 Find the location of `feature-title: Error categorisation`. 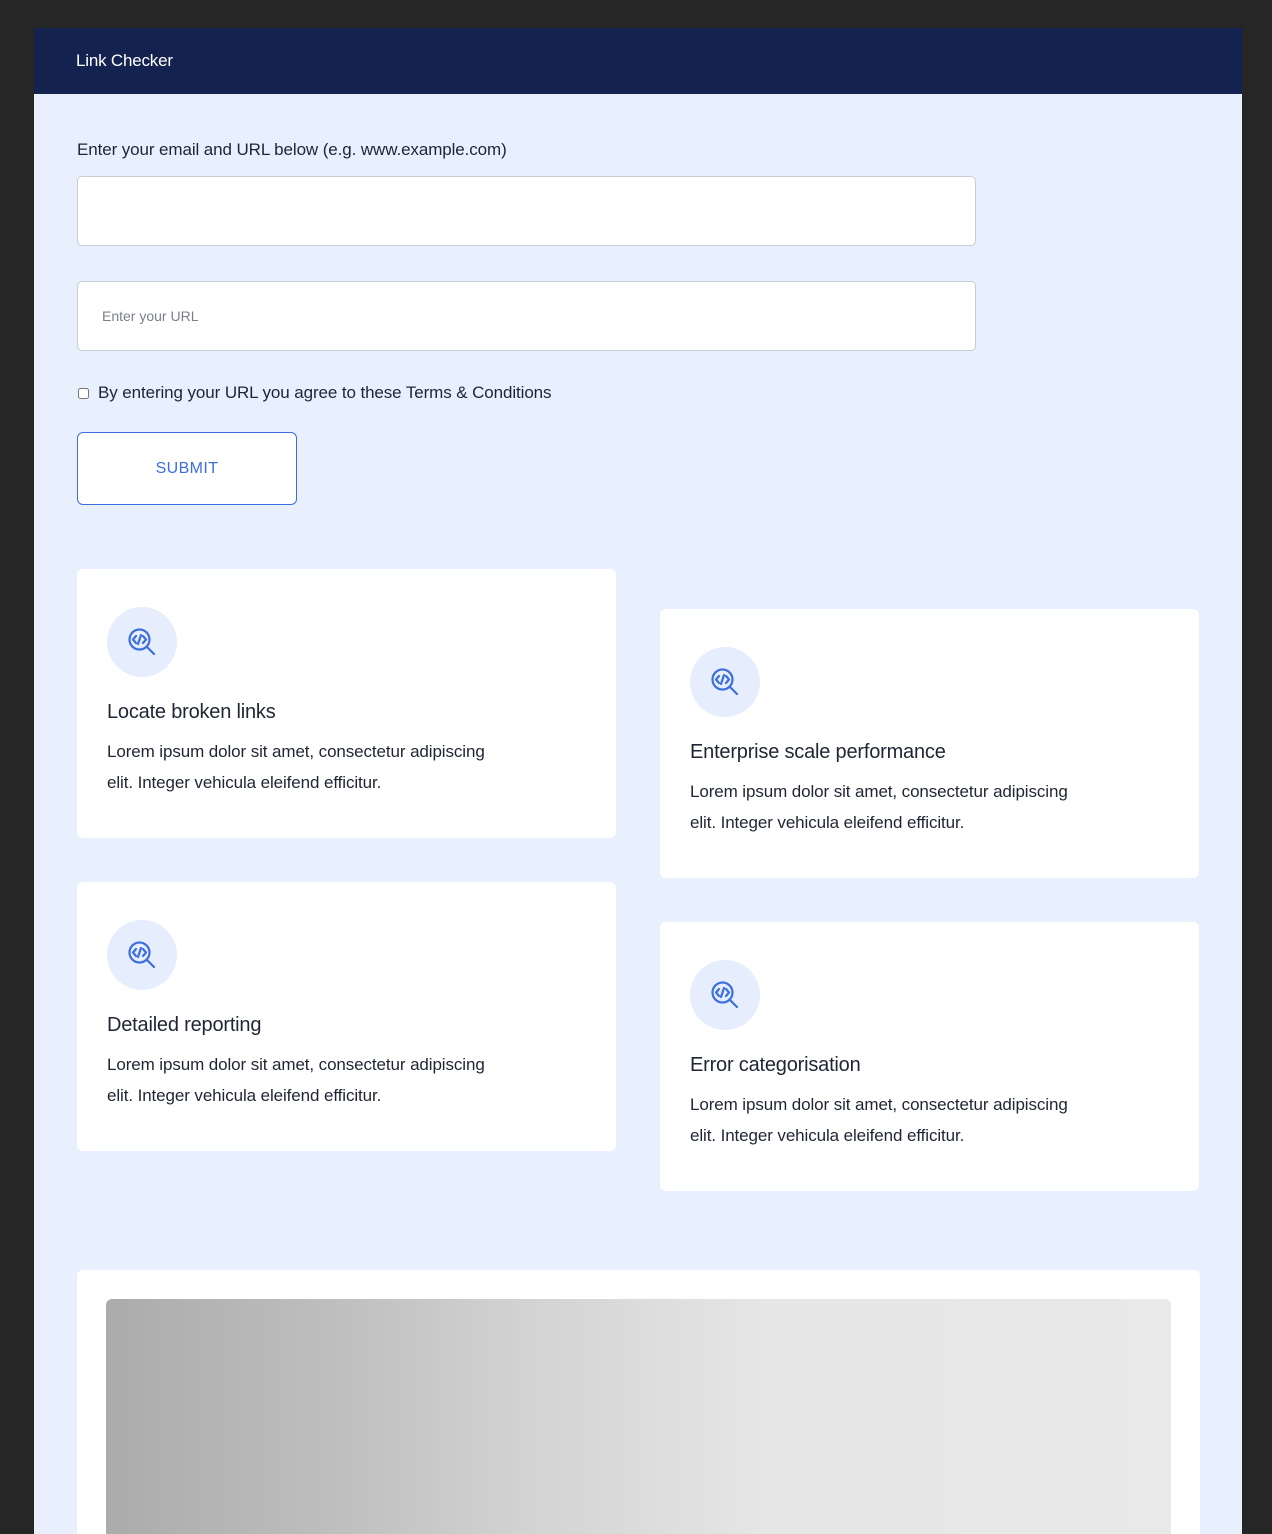

feature-title: Error categorisation is located at coordinates (775, 1065).